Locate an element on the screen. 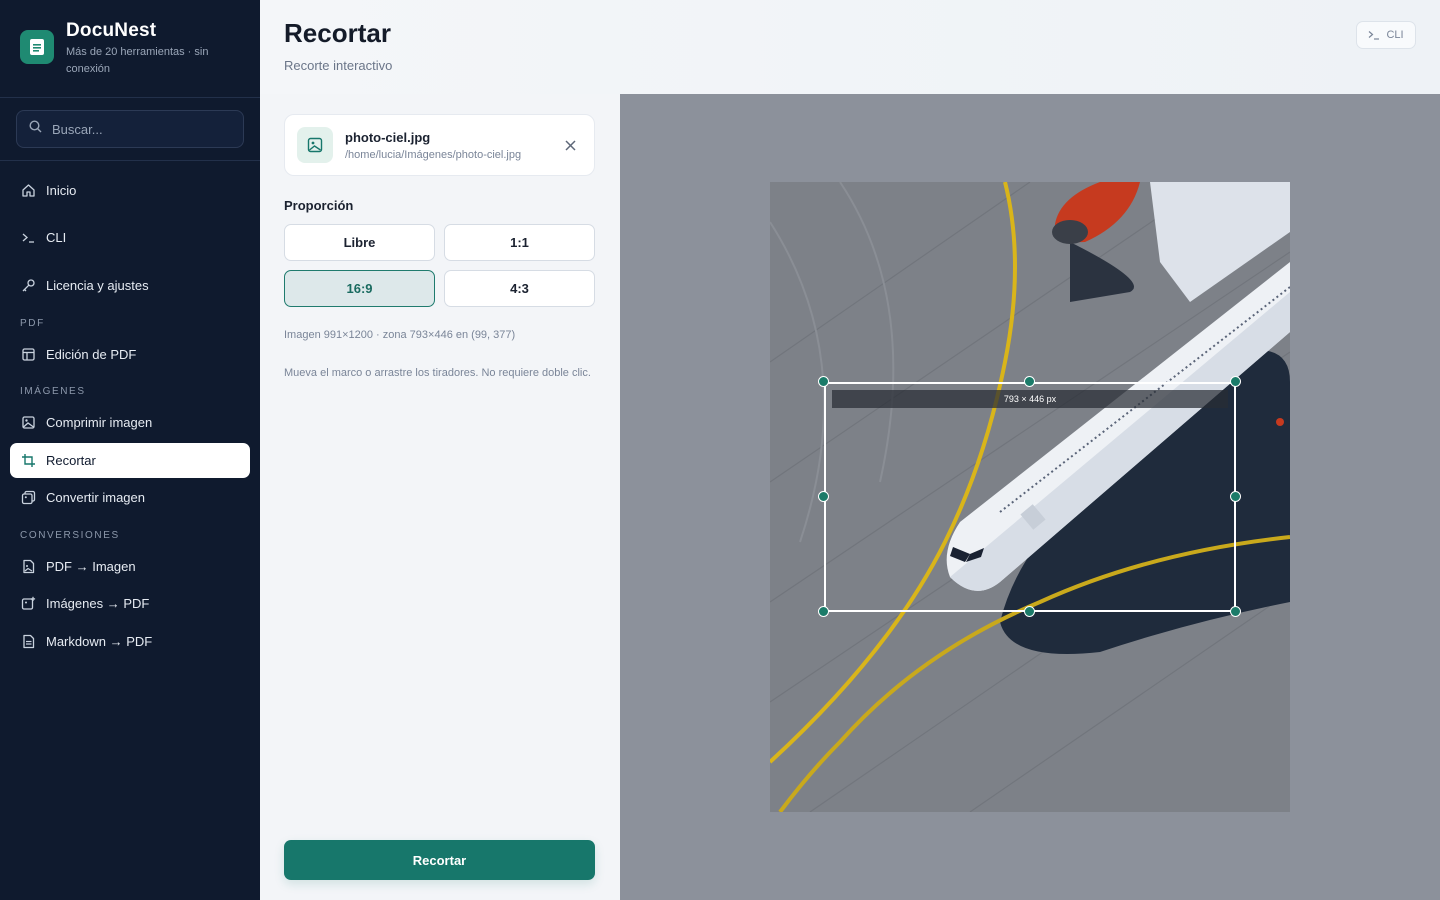 This screenshot has width=1440, height=900. crop-button: Recortar is located at coordinates (439, 860).